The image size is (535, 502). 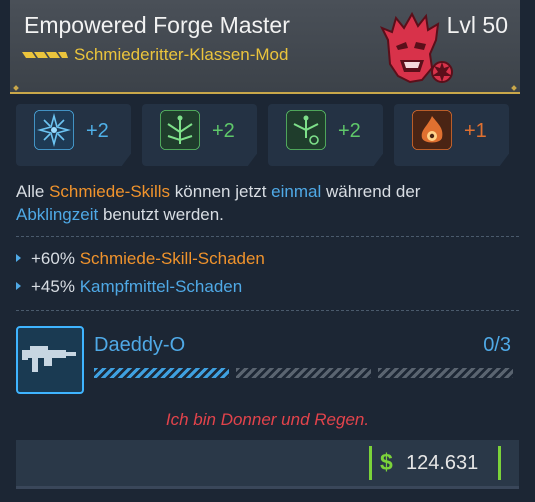 I want to click on description-keyword: einmal, so click(x=296, y=191).